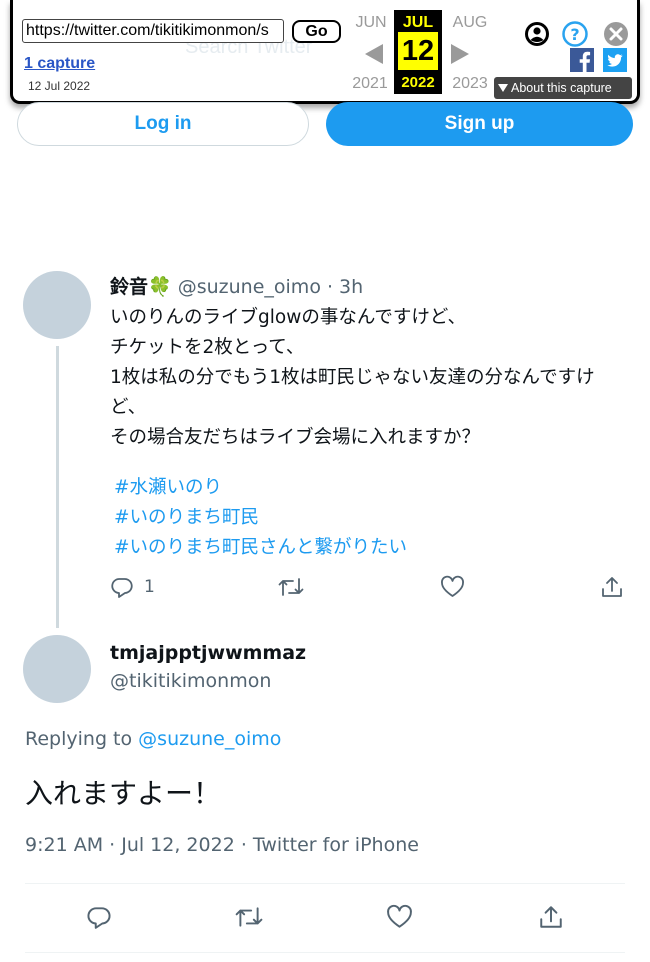 The image size is (650, 962). I want to click on wayback-url-input: https://twitter.com/tikitikimonmon/s, so click(153, 31).